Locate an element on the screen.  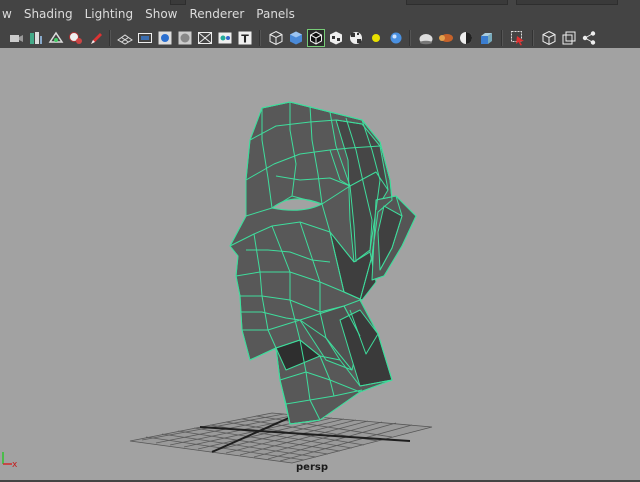
smooth-shade-icon is located at coordinates (296, 38).